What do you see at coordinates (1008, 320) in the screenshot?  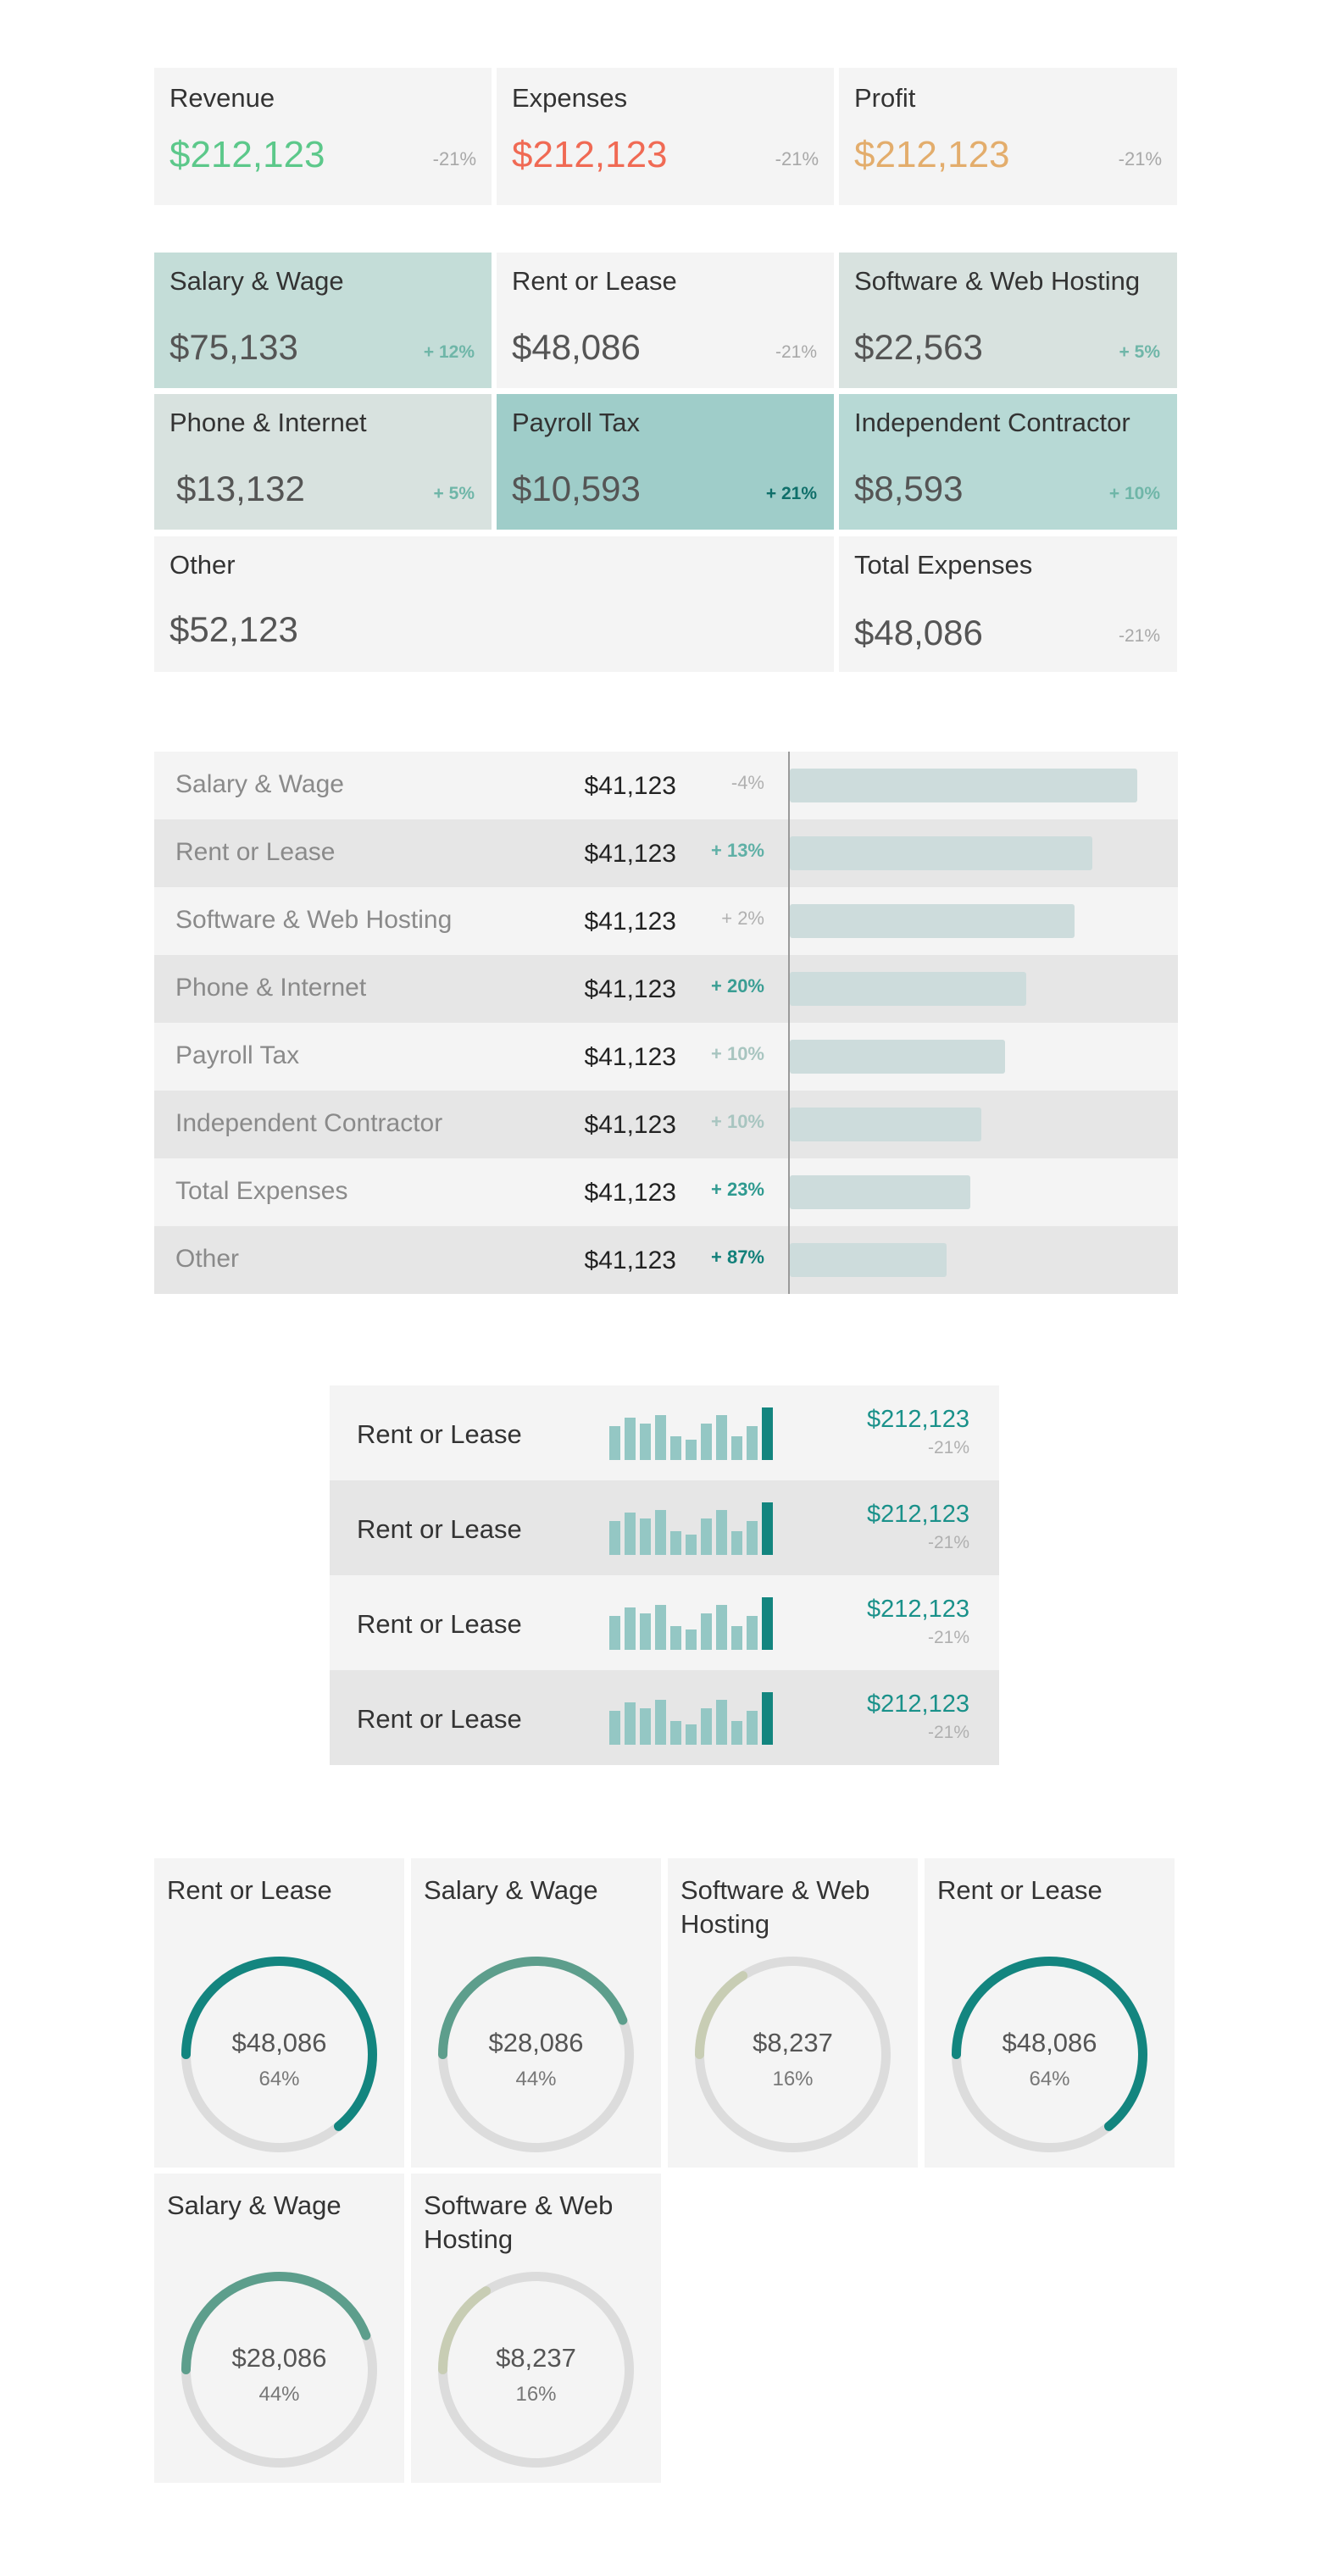 I see `tile-software-web-hosting: Software & Web Hosting $22,563 + 5%` at bounding box center [1008, 320].